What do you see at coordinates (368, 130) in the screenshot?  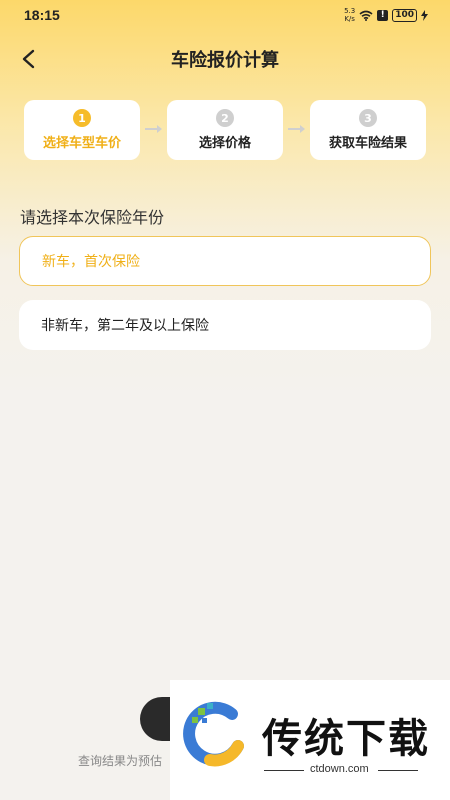 I see `step-3: 3 获取车险结果` at bounding box center [368, 130].